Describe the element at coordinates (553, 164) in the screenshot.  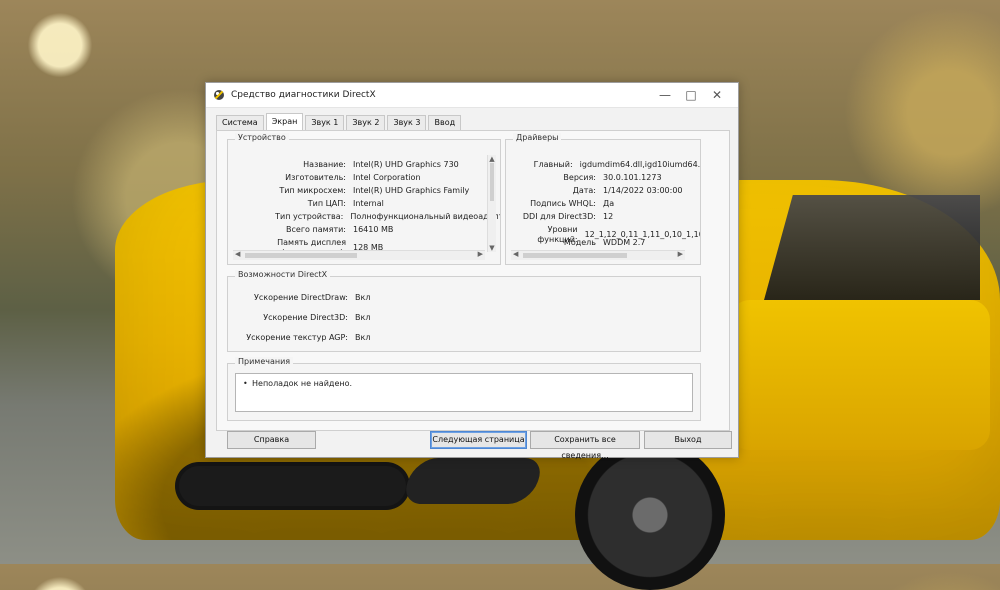
I see `driver-main-label: Главный:` at that location.